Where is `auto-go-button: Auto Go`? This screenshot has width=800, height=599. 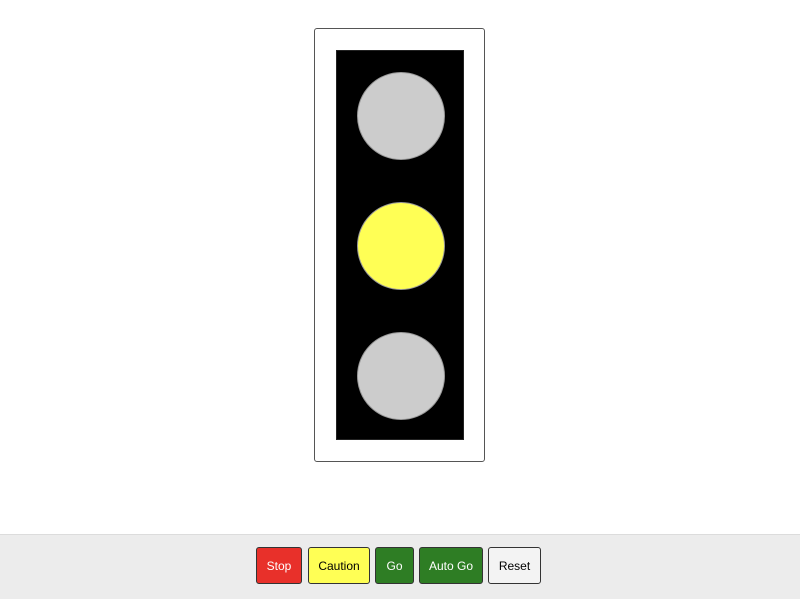 auto-go-button: Auto Go is located at coordinates (451, 565).